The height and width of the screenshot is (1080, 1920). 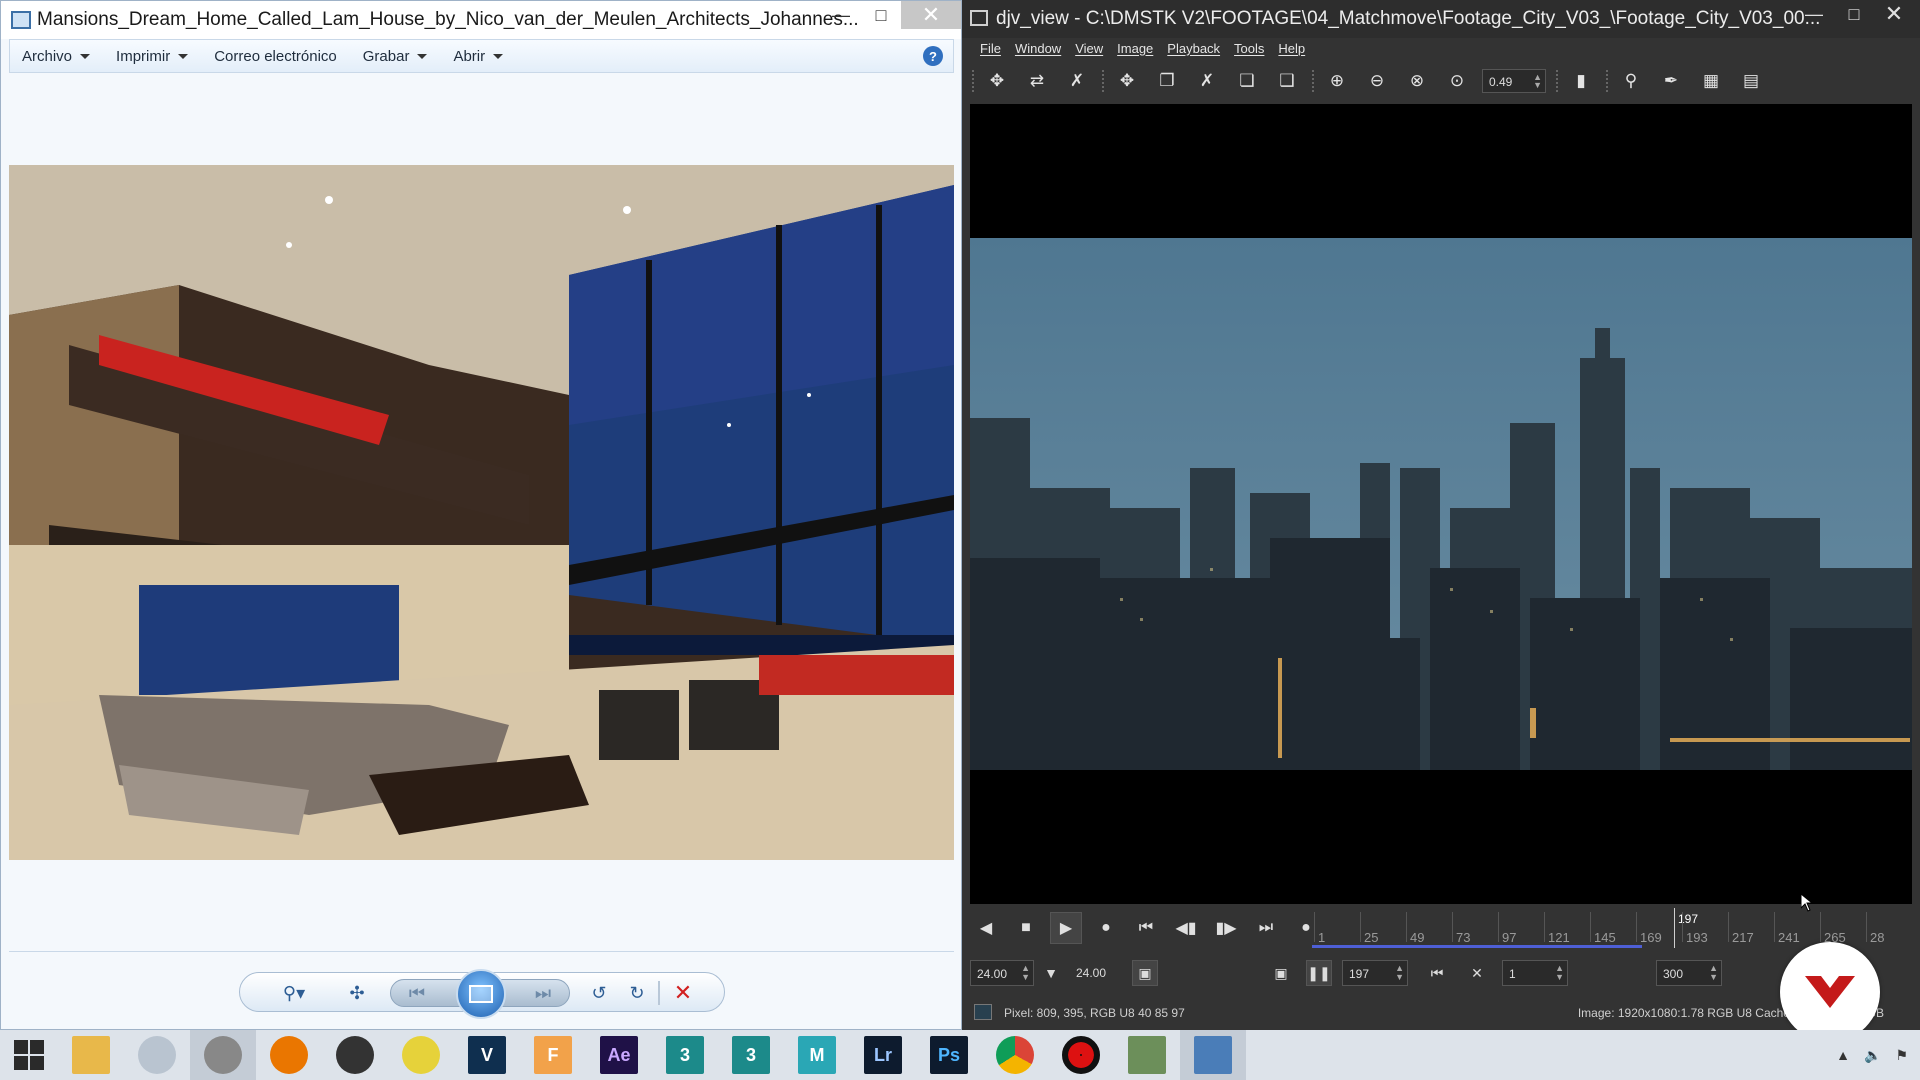 What do you see at coordinates (1605, 937) in the screenshot?
I see `timeline-tick-label: 145` at bounding box center [1605, 937].